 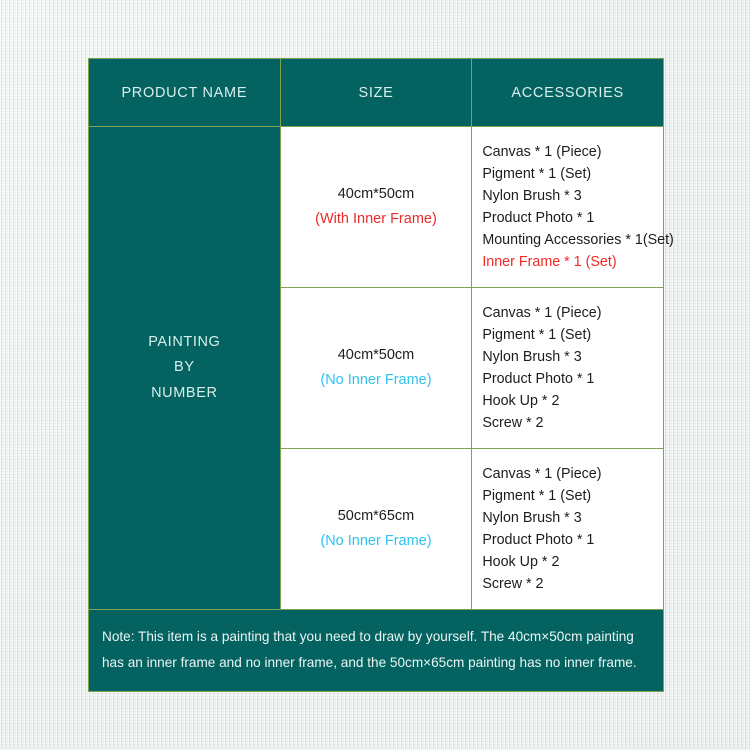 What do you see at coordinates (549, 262) in the screenshot?
I see `accessory-item-inner-frame: Inner Frame * 1 (Set)` at bounding box center [549, 262].